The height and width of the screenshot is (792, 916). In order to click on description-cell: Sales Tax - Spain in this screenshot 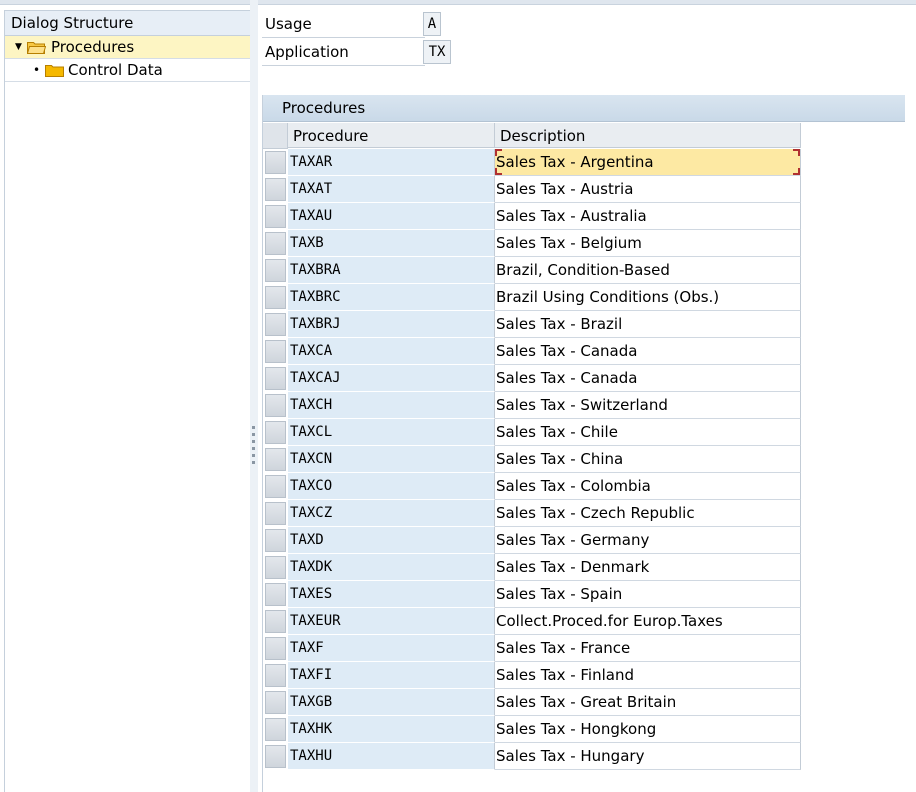, I will do `click(648, 594)`.